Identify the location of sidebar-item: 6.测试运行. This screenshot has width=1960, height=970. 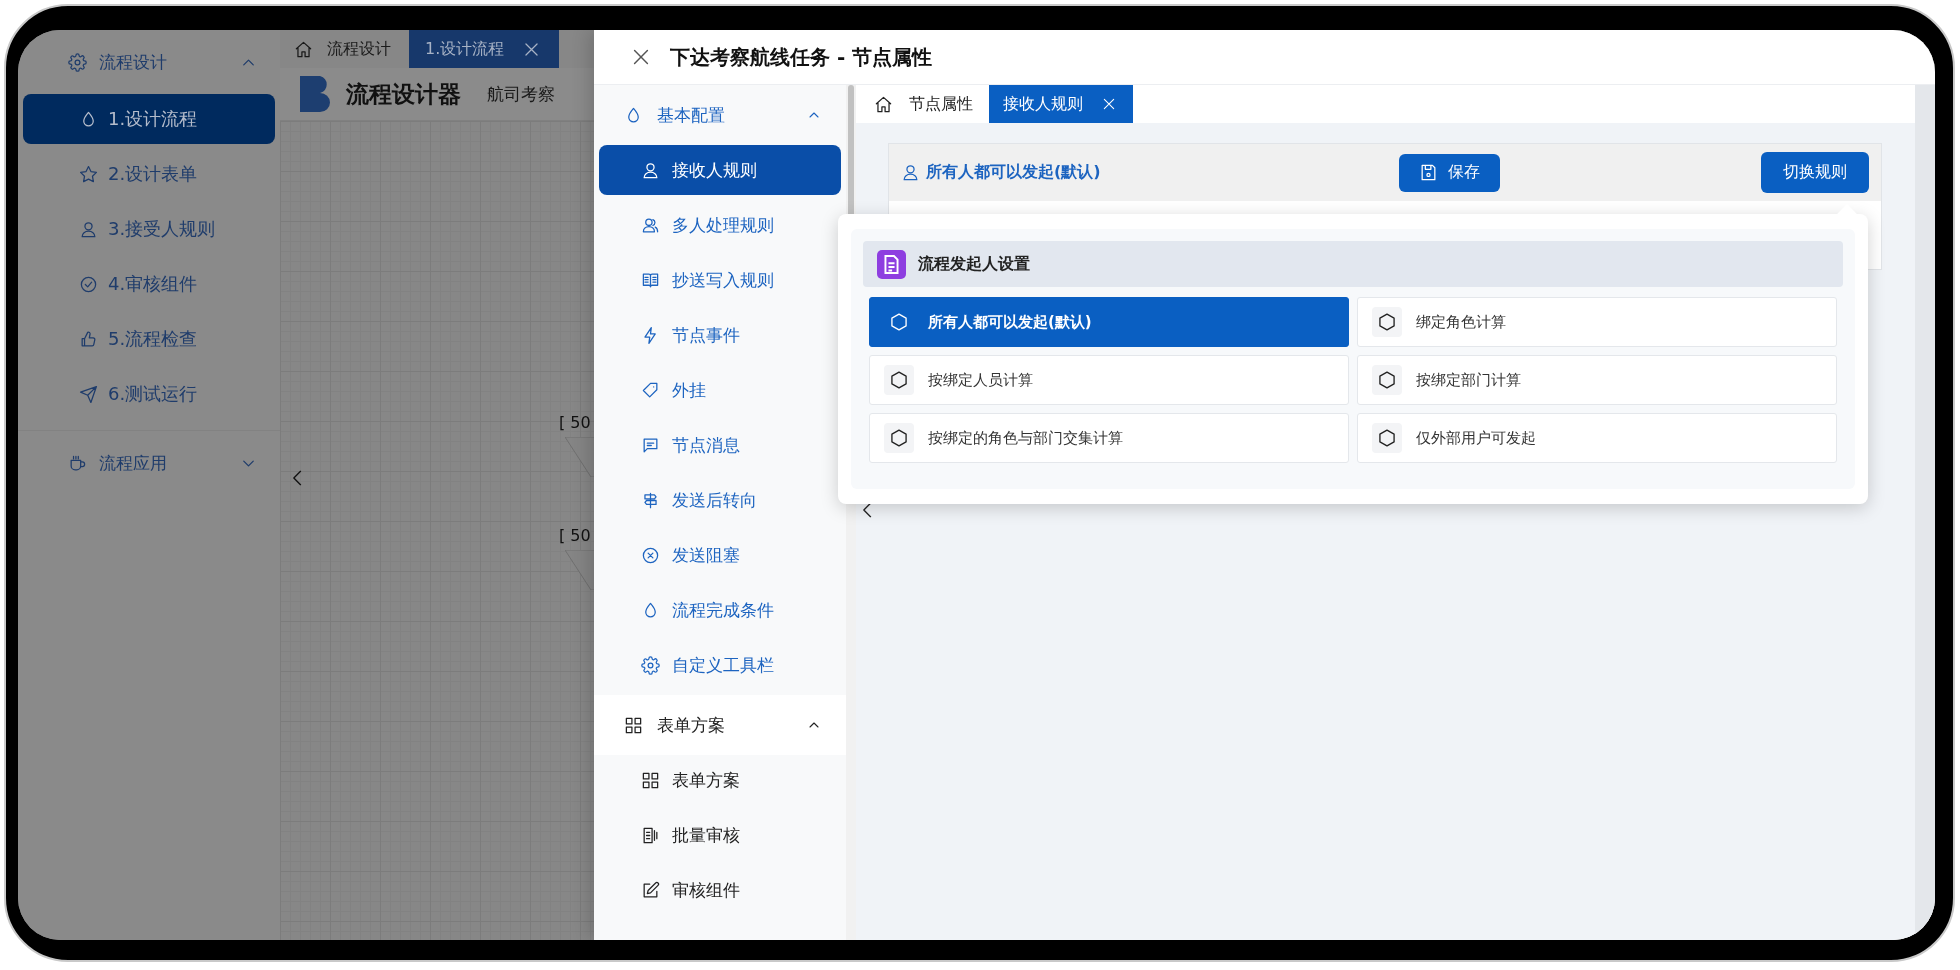
(149, 394).